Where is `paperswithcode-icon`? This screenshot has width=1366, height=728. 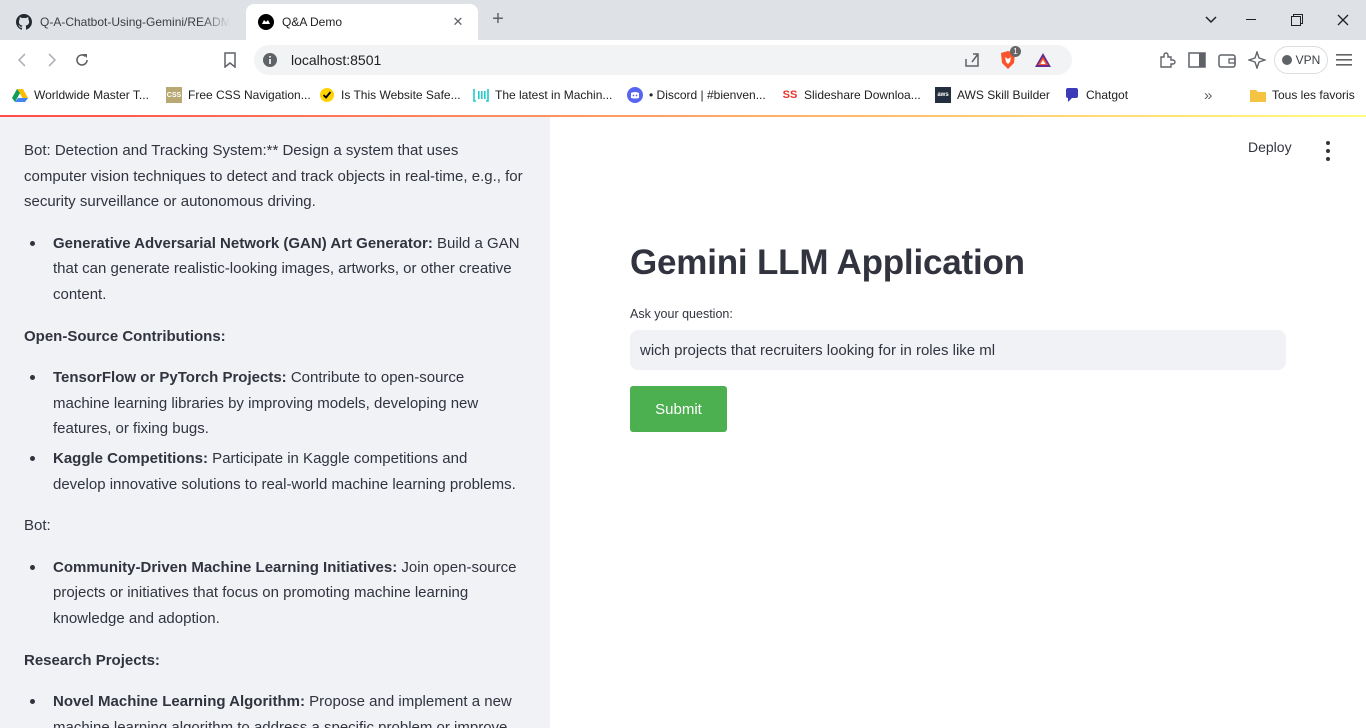
paperswithcode-icon is located at coordinates (481, 95).